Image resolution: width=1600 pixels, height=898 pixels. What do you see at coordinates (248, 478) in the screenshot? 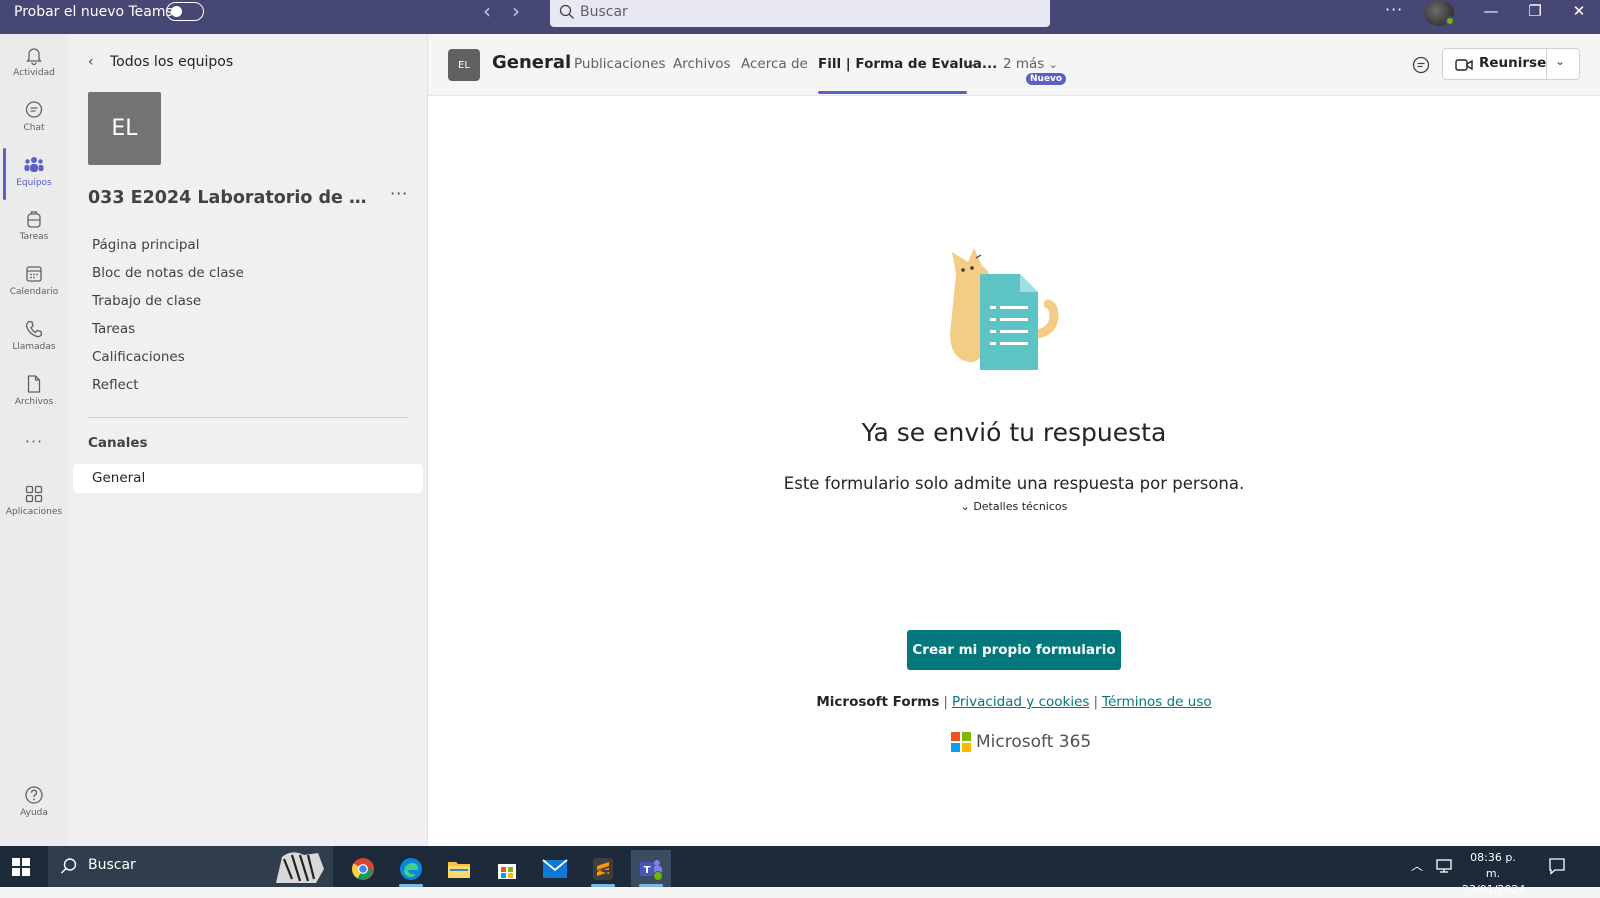
I see `channel-item-general: General` at bounding box center [248, 478].